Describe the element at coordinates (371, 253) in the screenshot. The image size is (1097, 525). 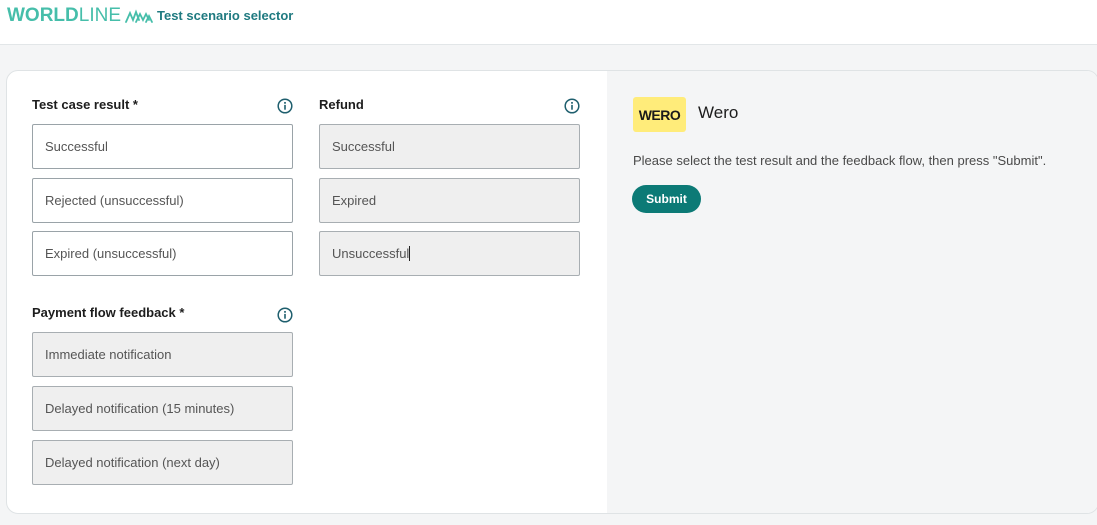
I see `refund-option-unsuccessful-label: Unsuccessful` at that location.